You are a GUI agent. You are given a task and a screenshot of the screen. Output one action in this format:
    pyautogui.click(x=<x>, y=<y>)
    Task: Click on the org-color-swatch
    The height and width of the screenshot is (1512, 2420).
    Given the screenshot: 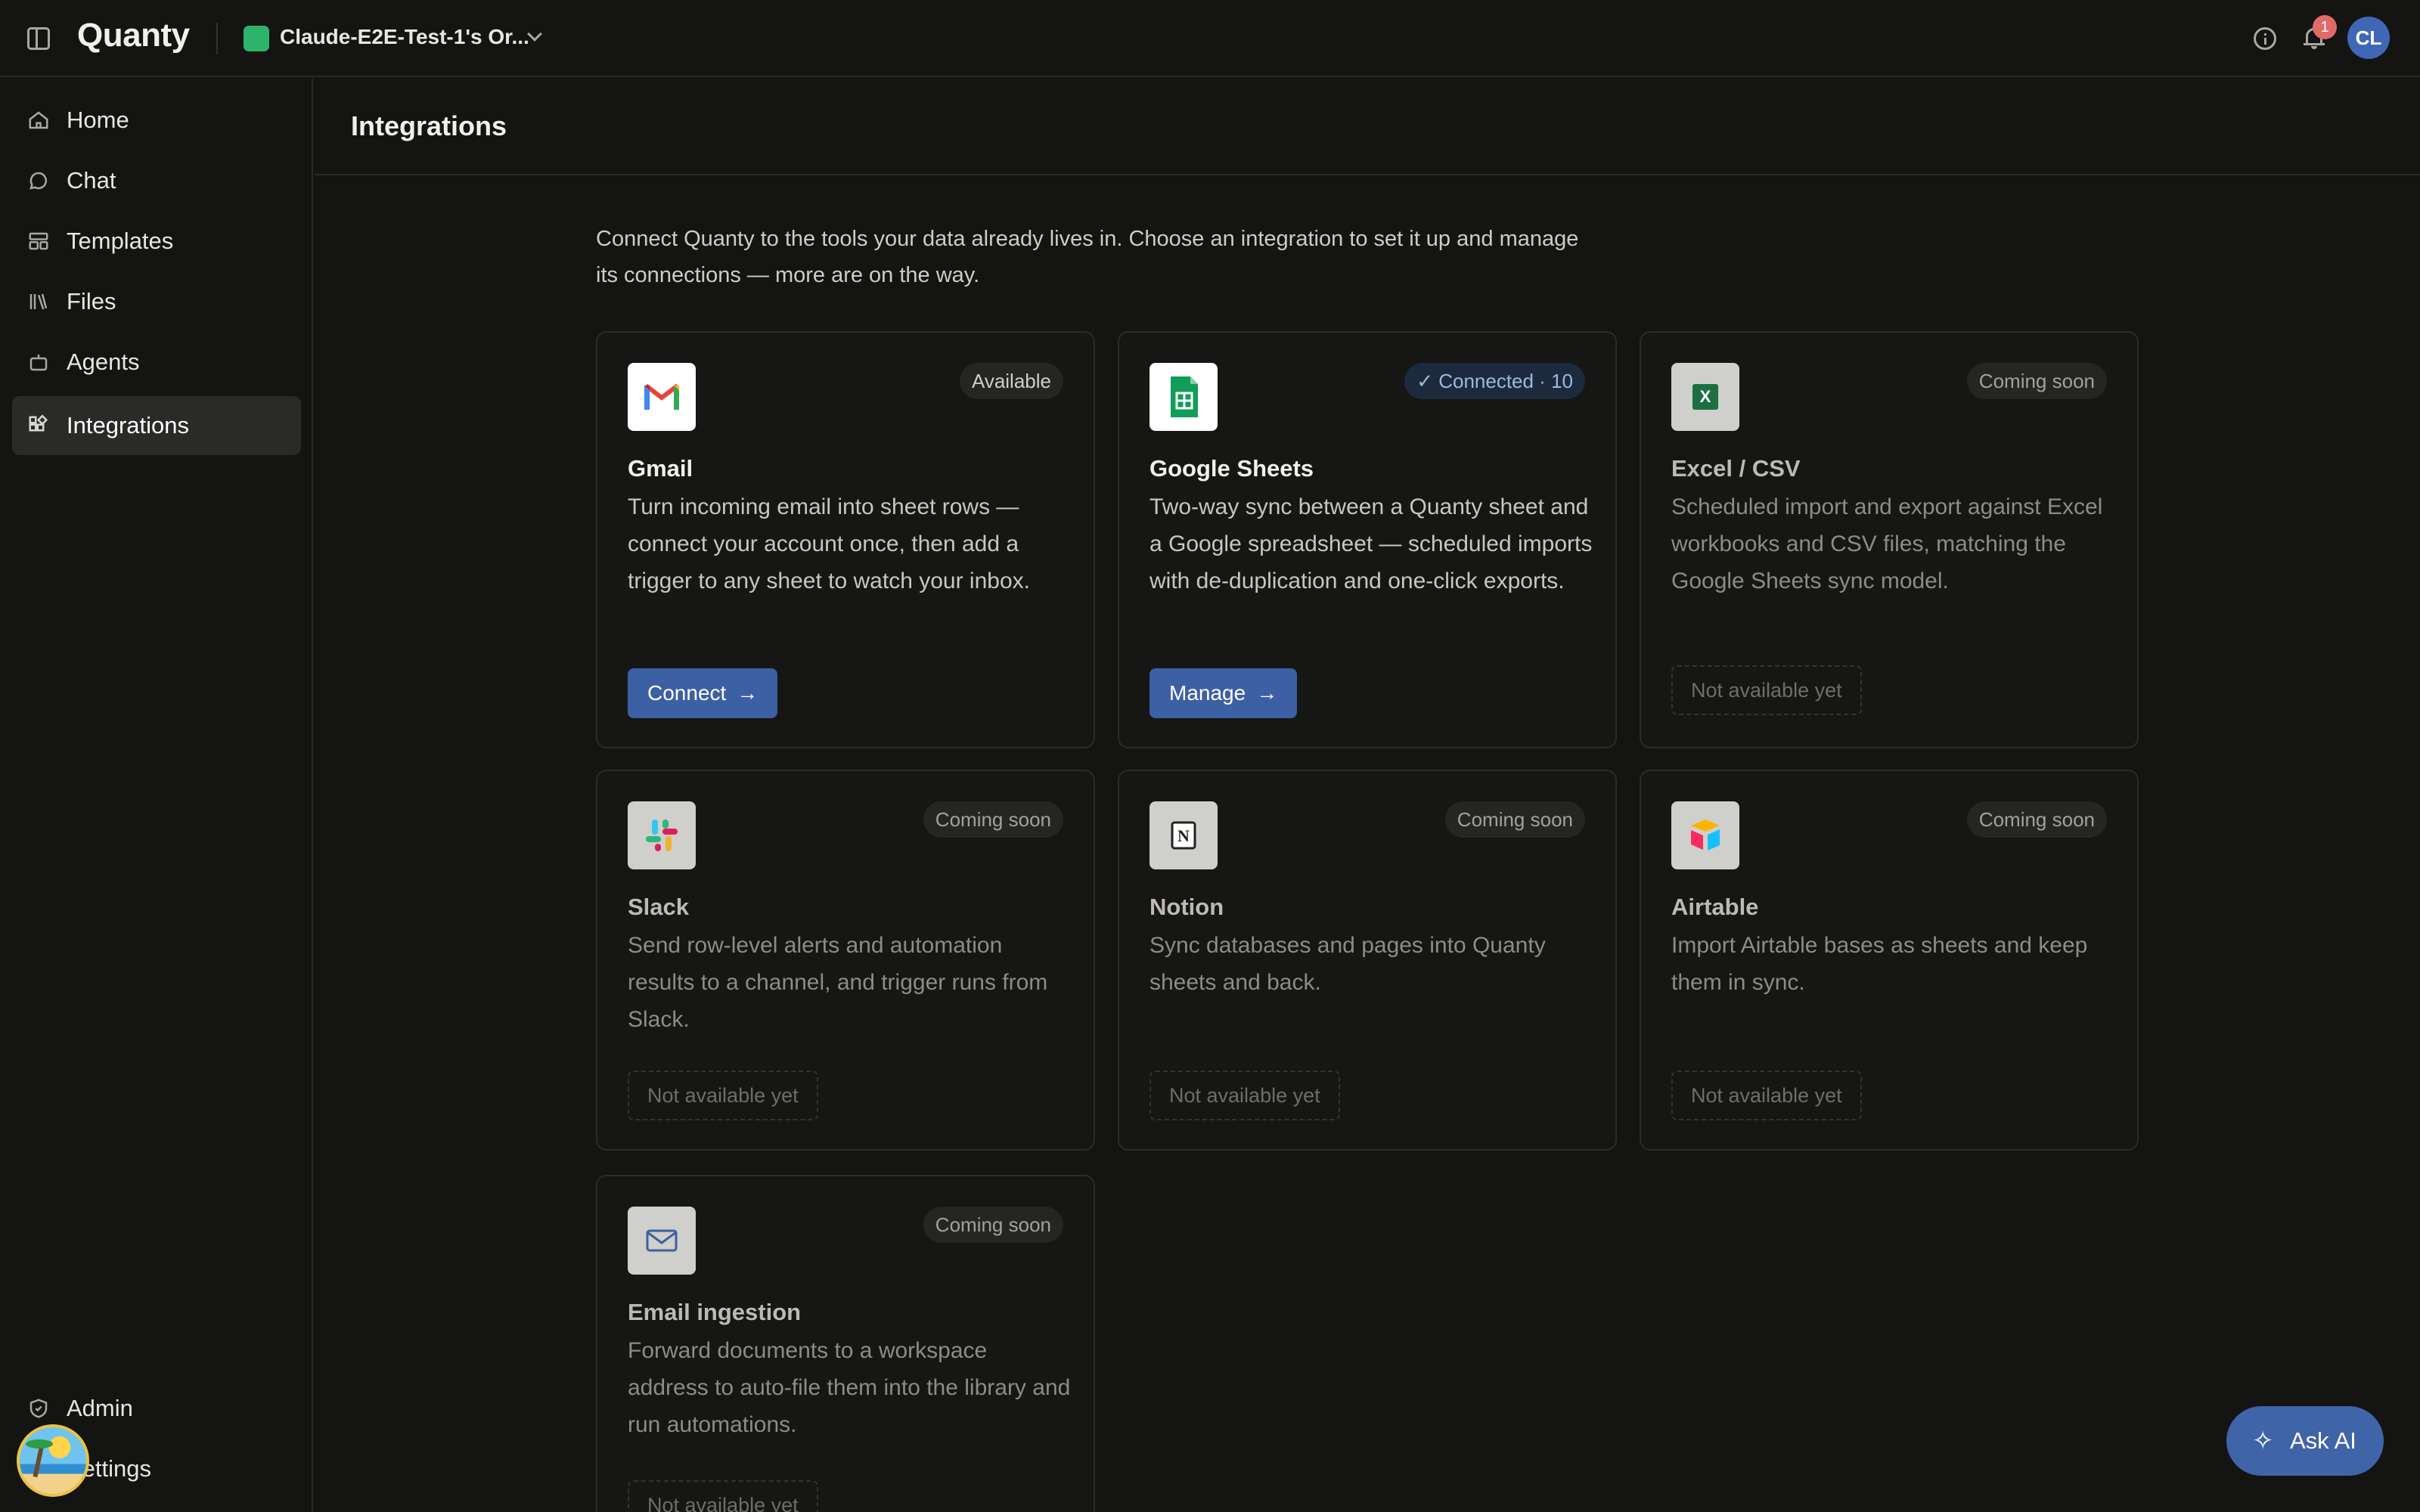 What is the action you would take?
    pyautogui.click(x=256, y=38)
    